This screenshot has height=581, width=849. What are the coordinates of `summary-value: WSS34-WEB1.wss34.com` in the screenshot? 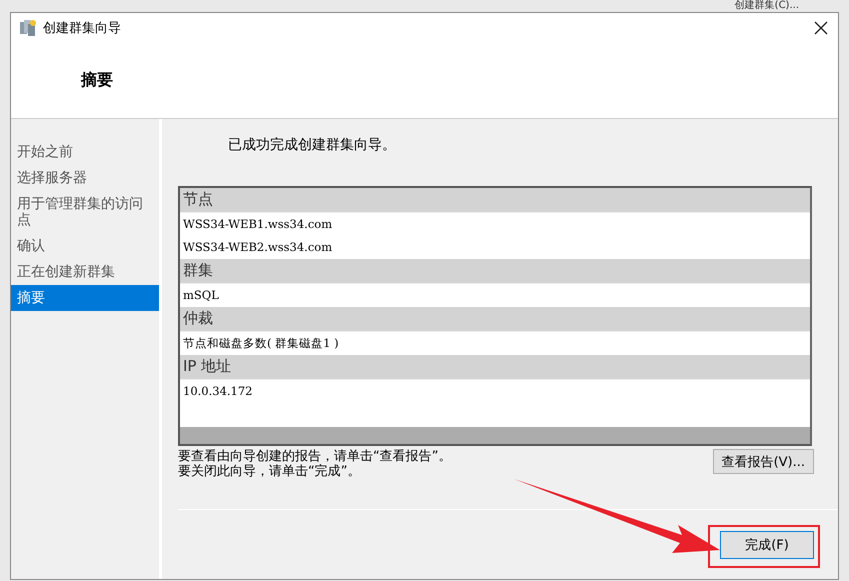 It's located at (258, 224).